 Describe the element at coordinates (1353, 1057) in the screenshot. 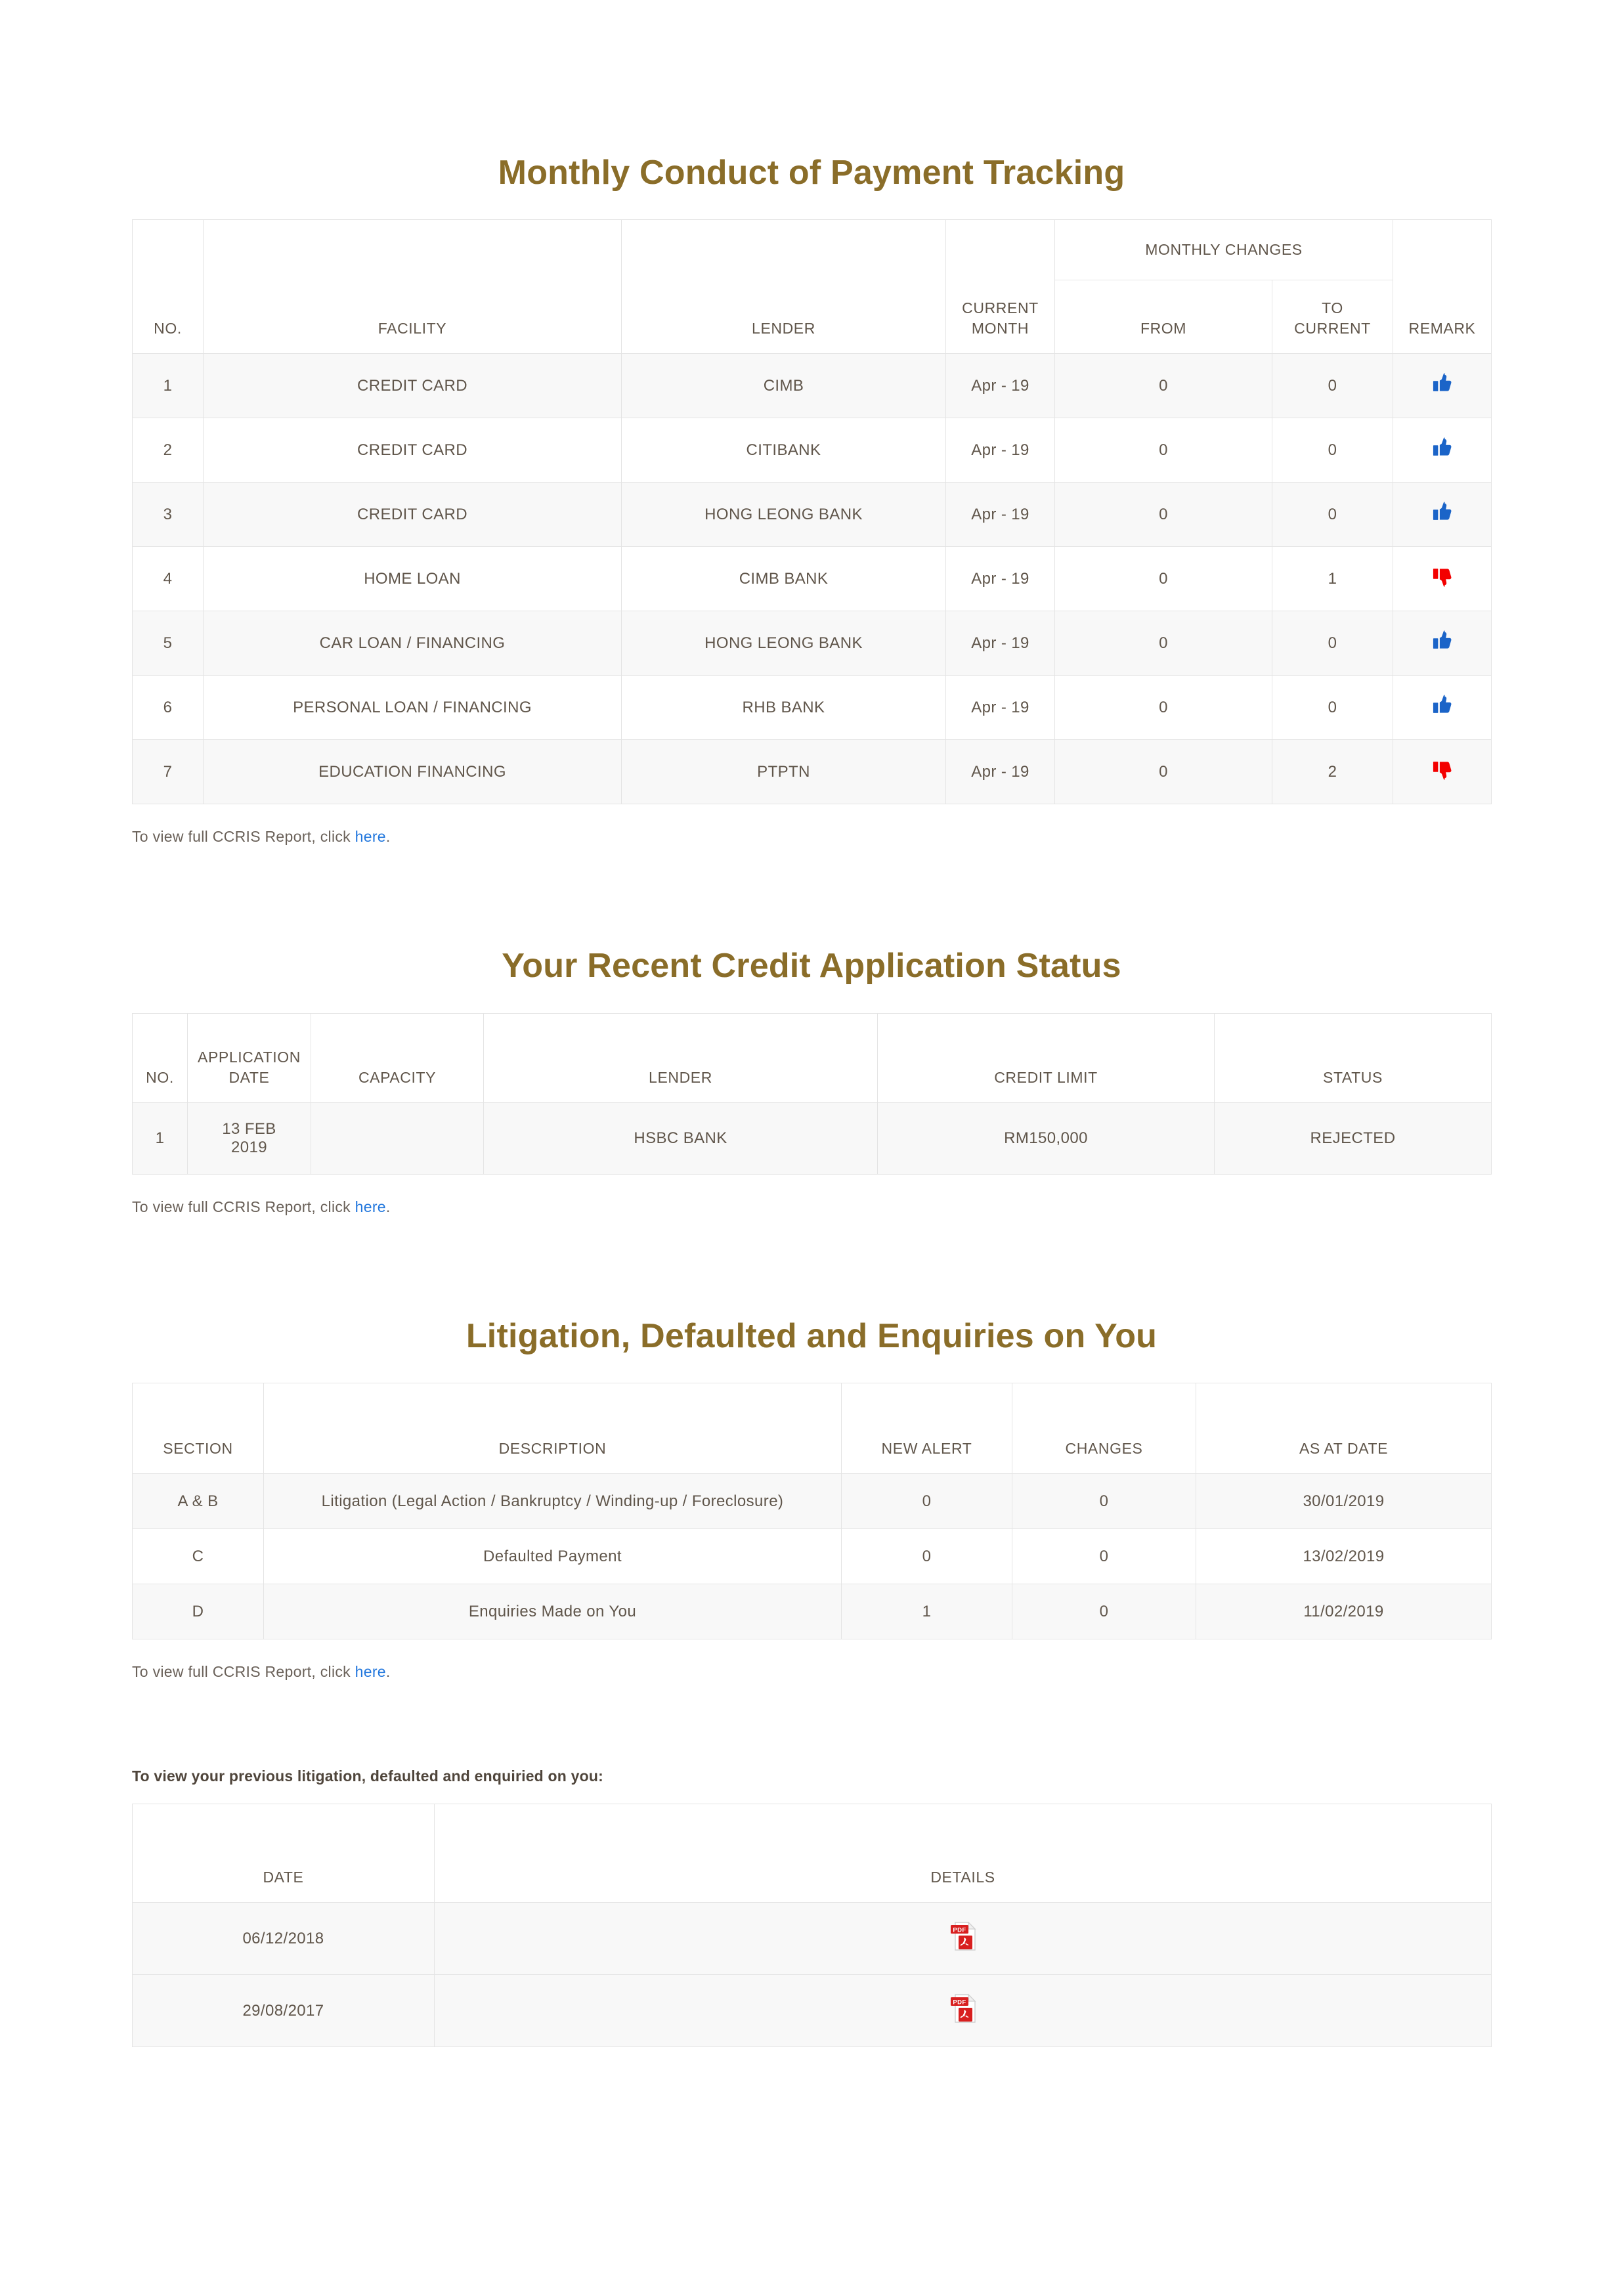

I see `col-header-status: STATUS` at that location.